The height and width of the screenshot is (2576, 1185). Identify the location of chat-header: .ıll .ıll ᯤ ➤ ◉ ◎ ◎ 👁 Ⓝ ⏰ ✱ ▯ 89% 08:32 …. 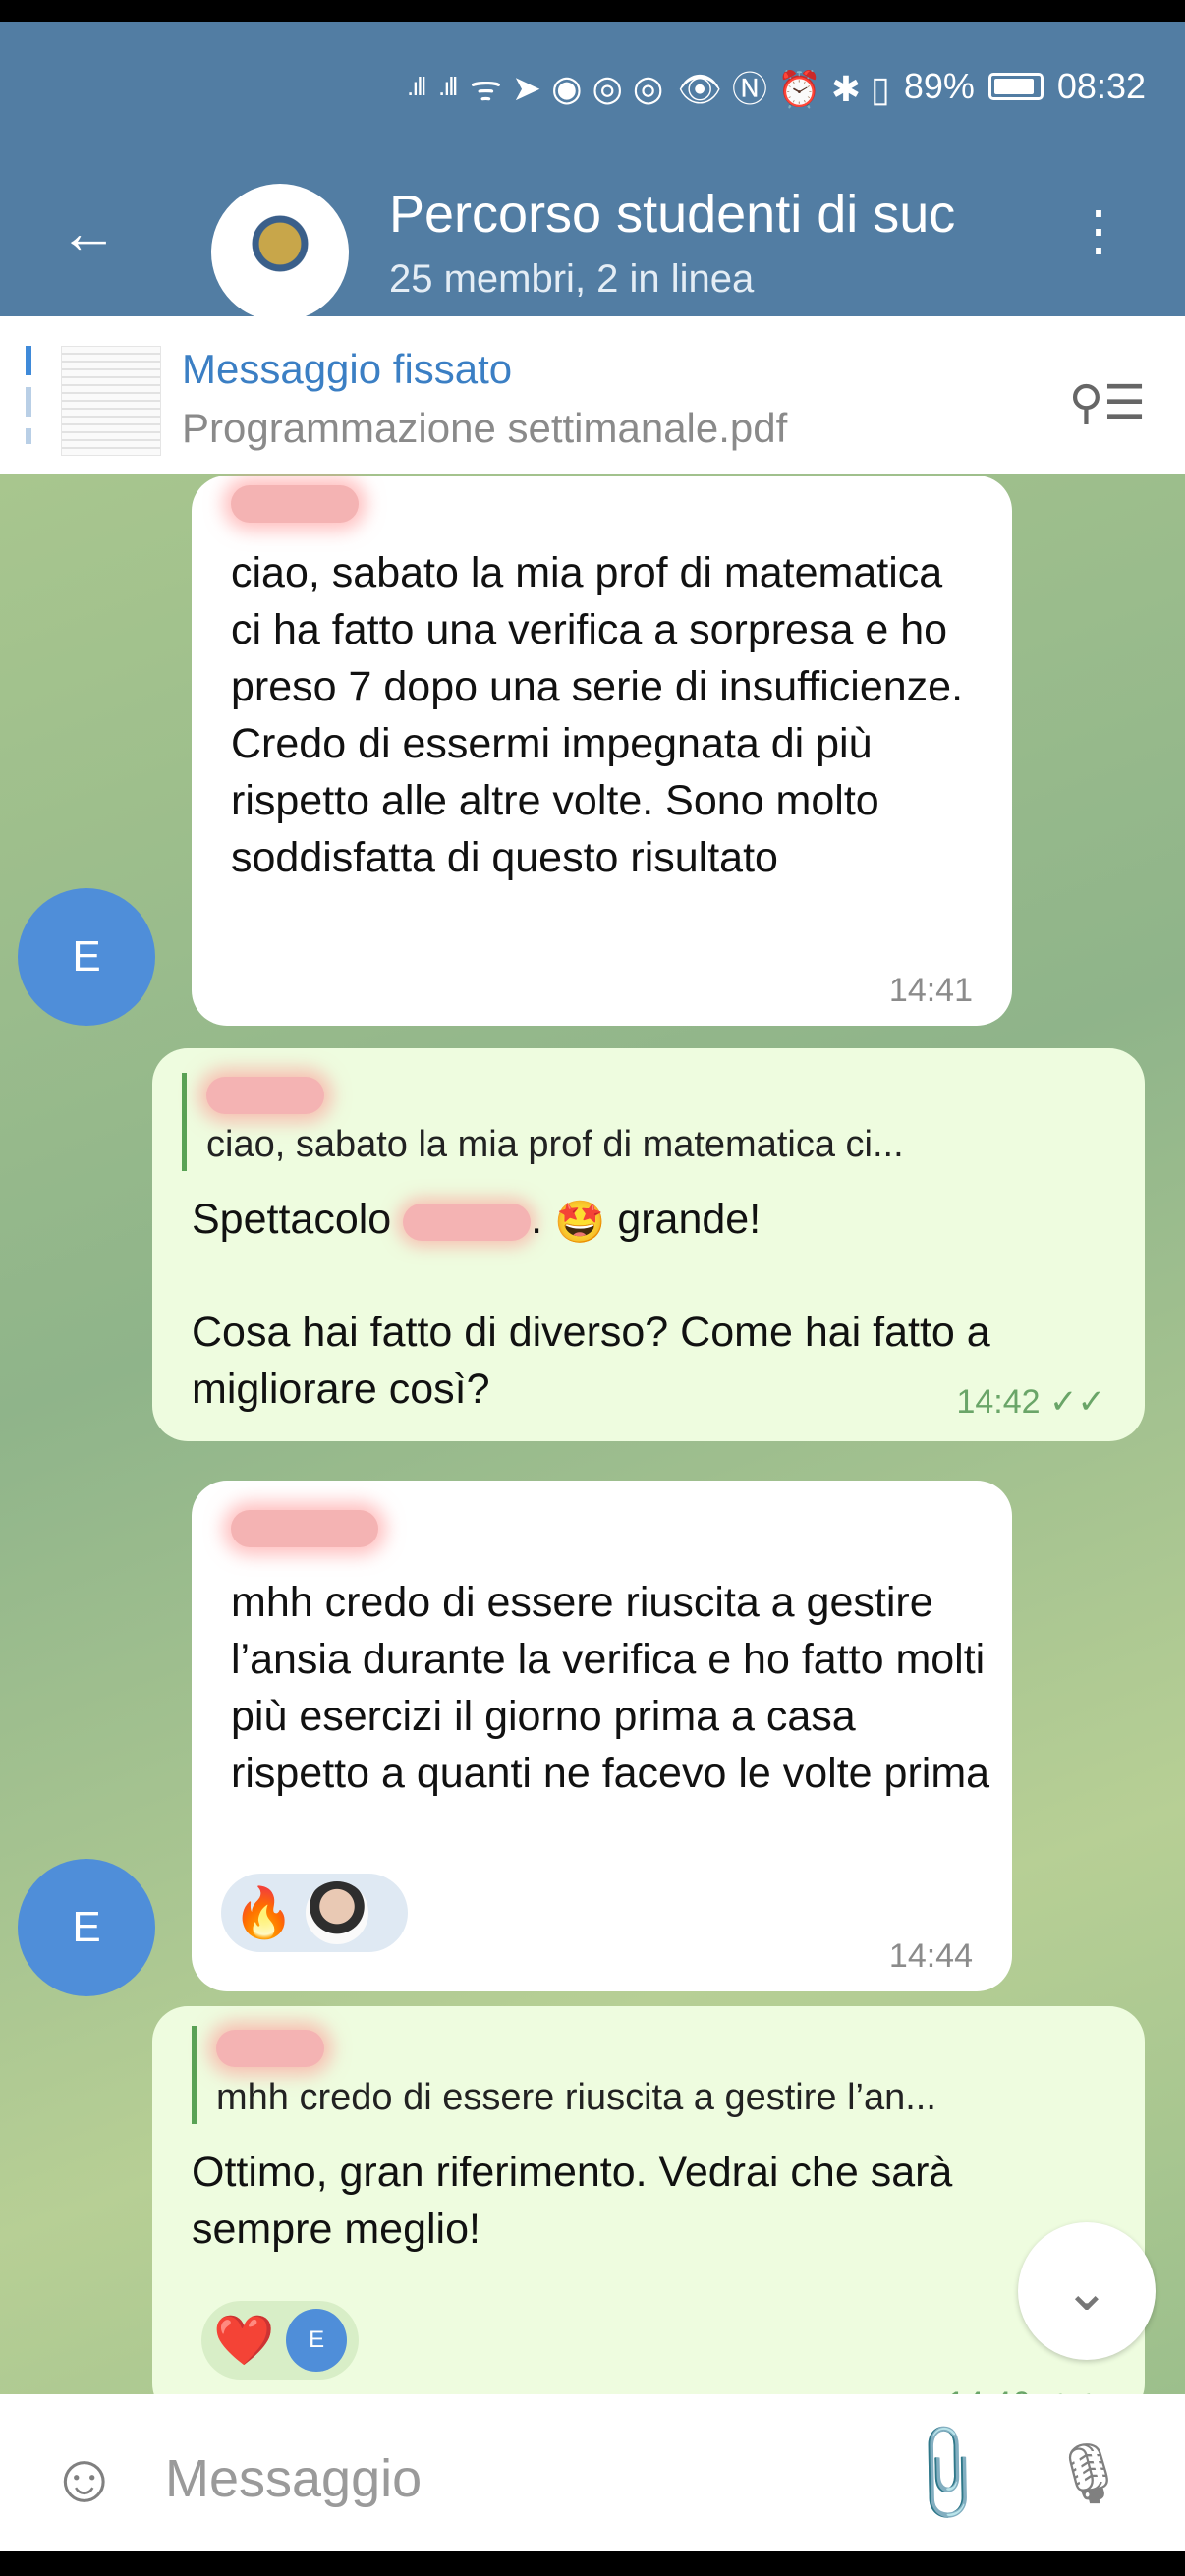
(592, 171).